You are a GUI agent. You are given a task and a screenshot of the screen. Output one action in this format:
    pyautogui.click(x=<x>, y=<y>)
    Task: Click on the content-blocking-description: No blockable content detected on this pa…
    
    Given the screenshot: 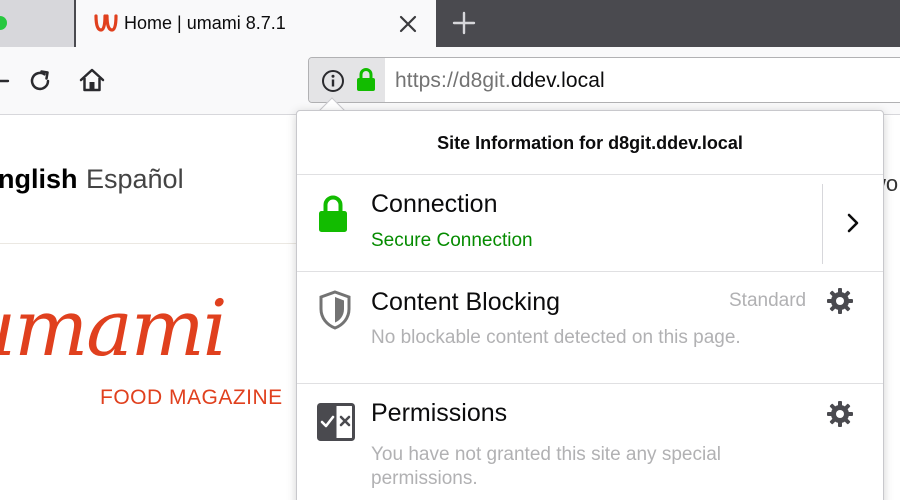 What is the action you would take?
    pyautogui.click(x=556, y=337)
    